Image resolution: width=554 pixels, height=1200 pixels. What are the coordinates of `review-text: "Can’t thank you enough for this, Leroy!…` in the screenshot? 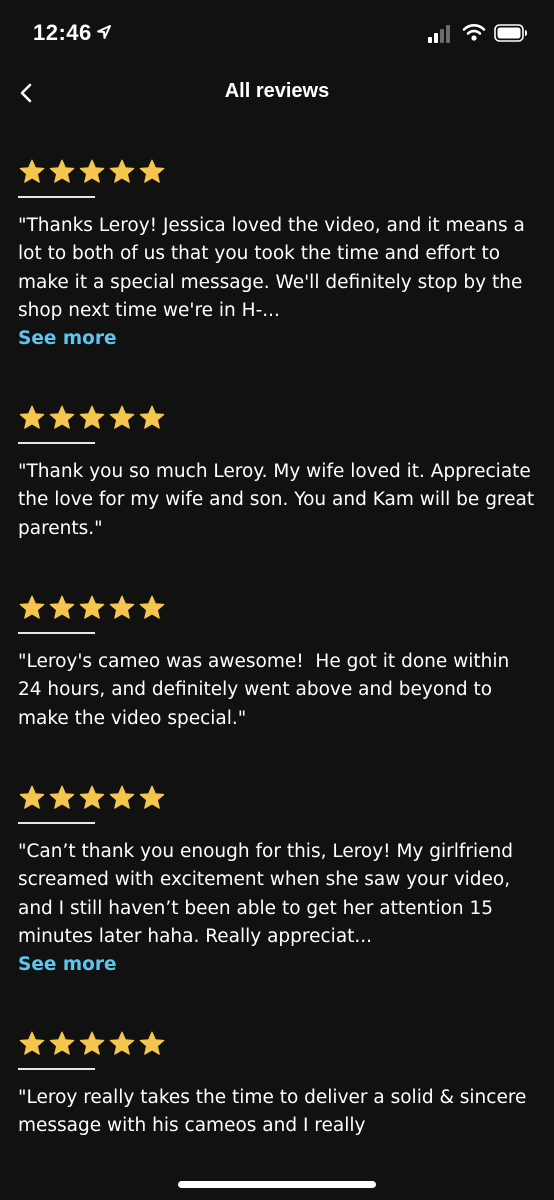 It's located at (268, 894).